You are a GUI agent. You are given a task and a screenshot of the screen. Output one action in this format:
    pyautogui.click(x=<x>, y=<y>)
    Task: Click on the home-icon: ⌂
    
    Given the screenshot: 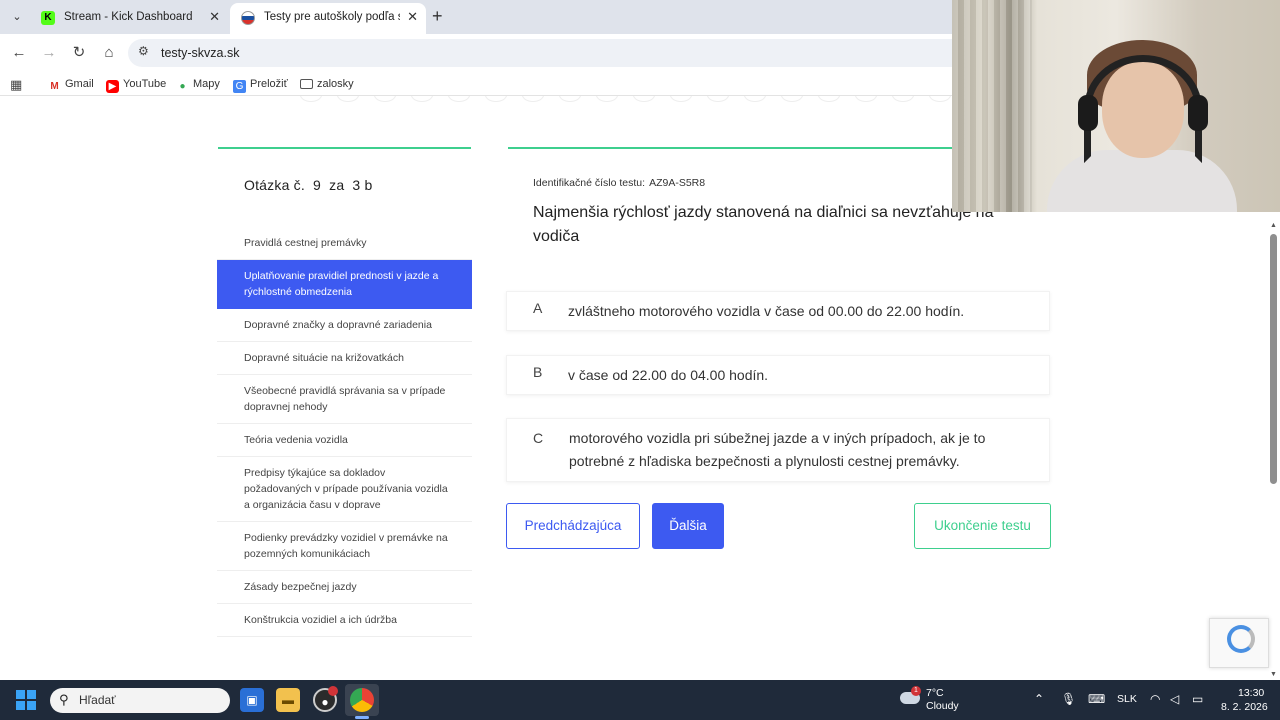 What is the action you would take?
    pyautogui.click(x=109, y=53)
    